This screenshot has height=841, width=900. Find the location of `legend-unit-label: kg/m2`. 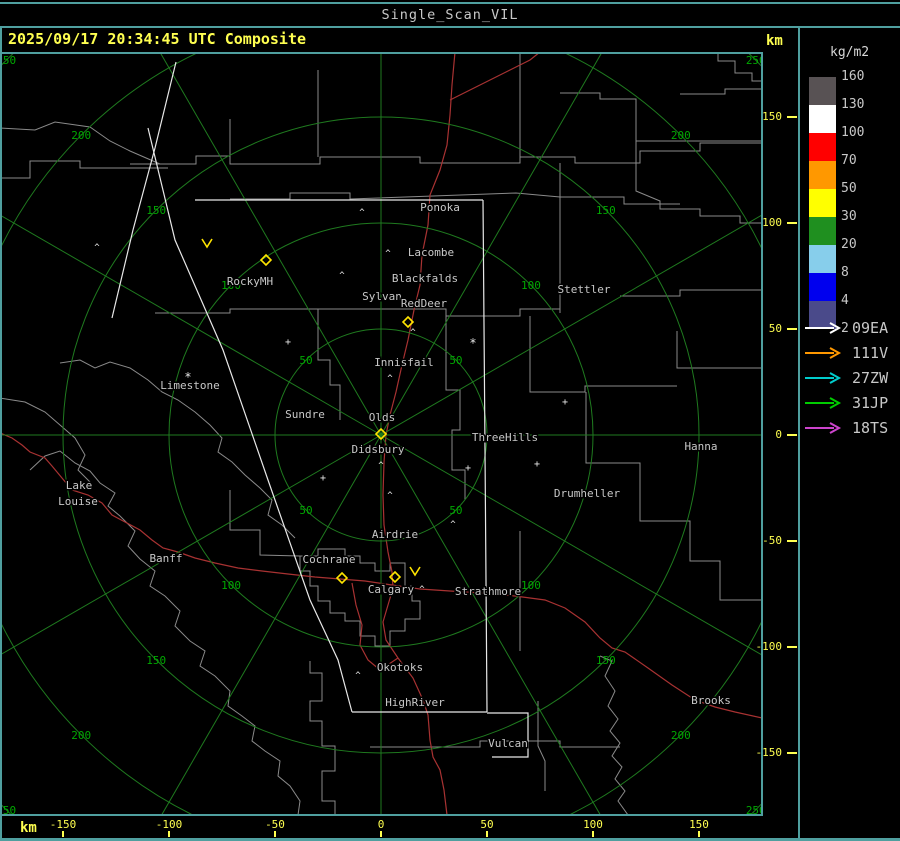

legend-unit-label: kg/m2 is located at coordinates (850, 52).